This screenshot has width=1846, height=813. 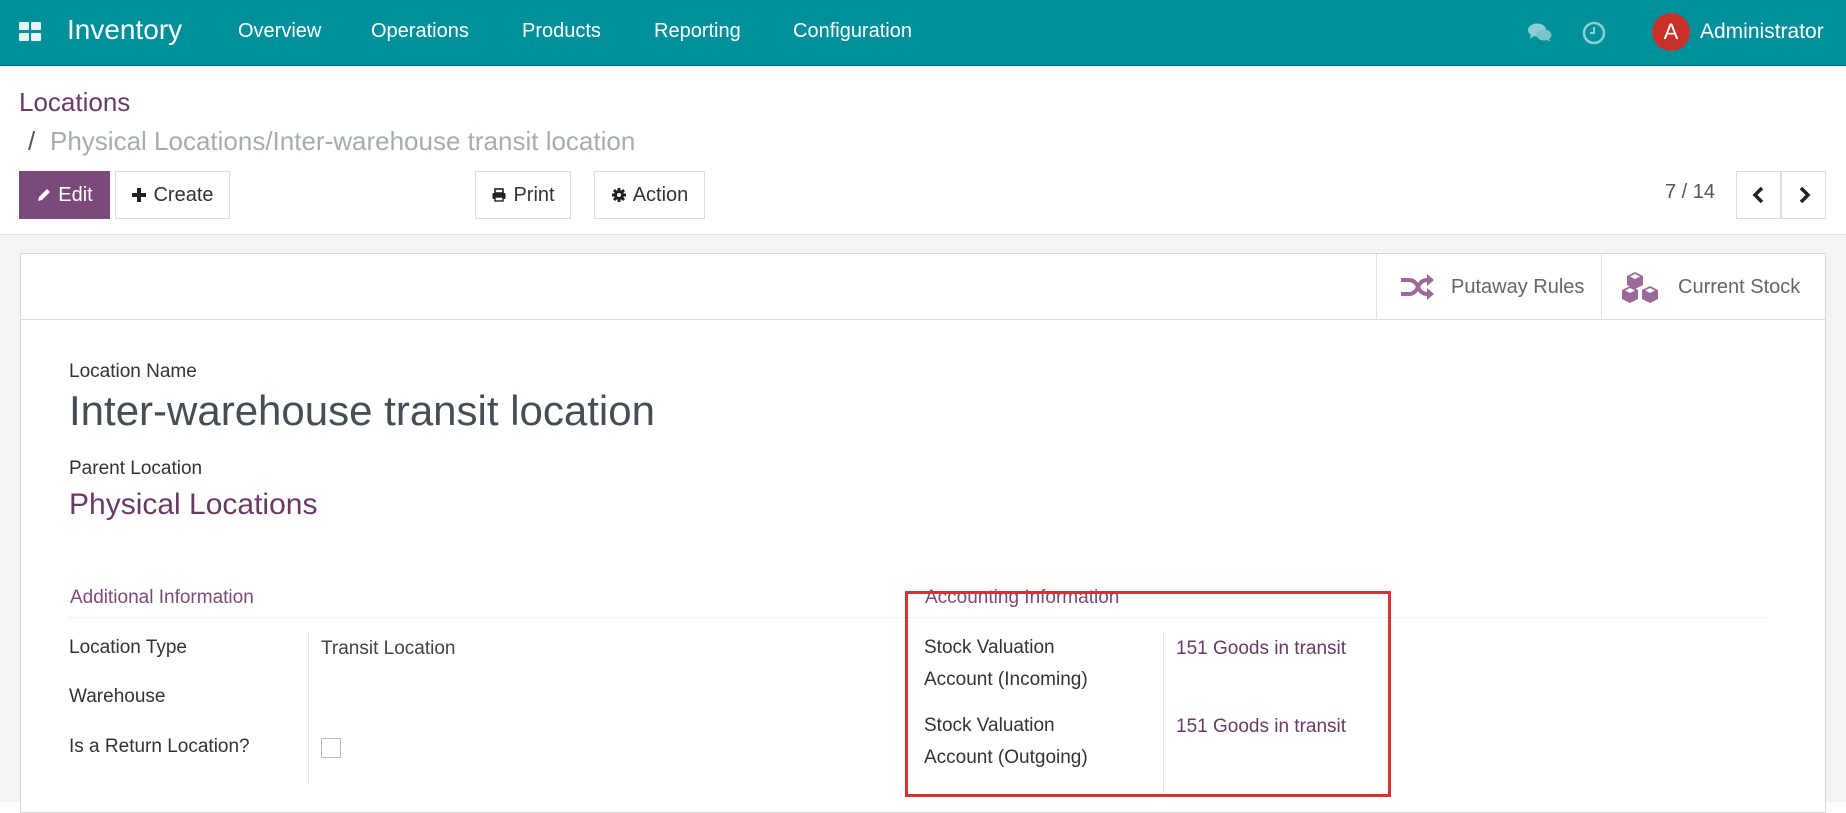 I want to click on smart-button-box: Putaway Rules Current Stock, so click(x=923, y=287).